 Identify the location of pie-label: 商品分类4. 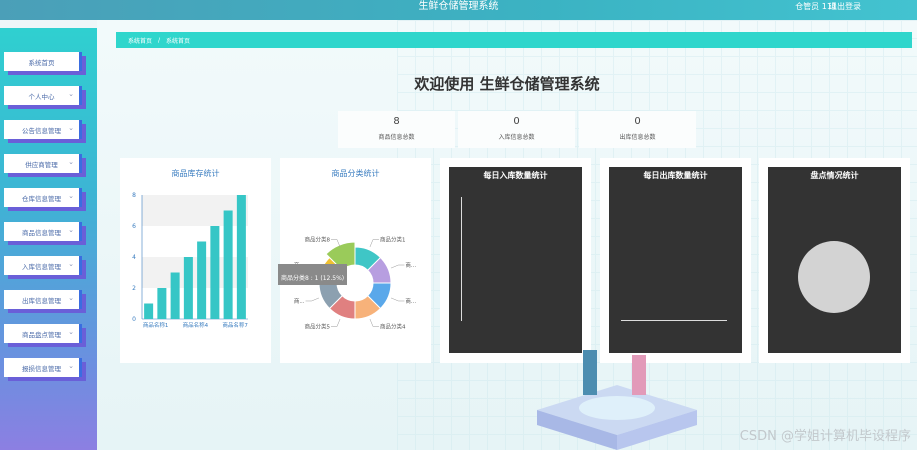
(393, 326).